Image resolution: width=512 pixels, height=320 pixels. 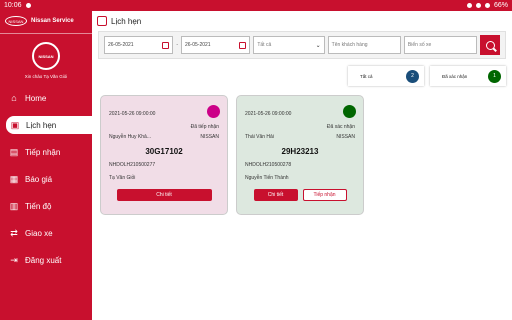 I want to click on appointment-code: NHDOLH210500277, so click(x=132, y=165).